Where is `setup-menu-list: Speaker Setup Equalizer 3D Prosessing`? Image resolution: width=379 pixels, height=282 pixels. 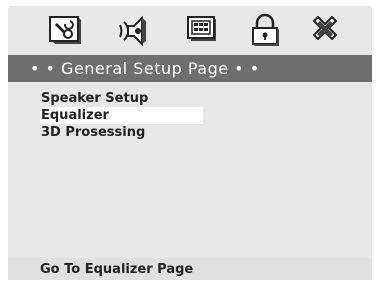 setup-menu-list: Speaker Setup Equalizer 3D Prosessing is located at coordinates (121, 115).